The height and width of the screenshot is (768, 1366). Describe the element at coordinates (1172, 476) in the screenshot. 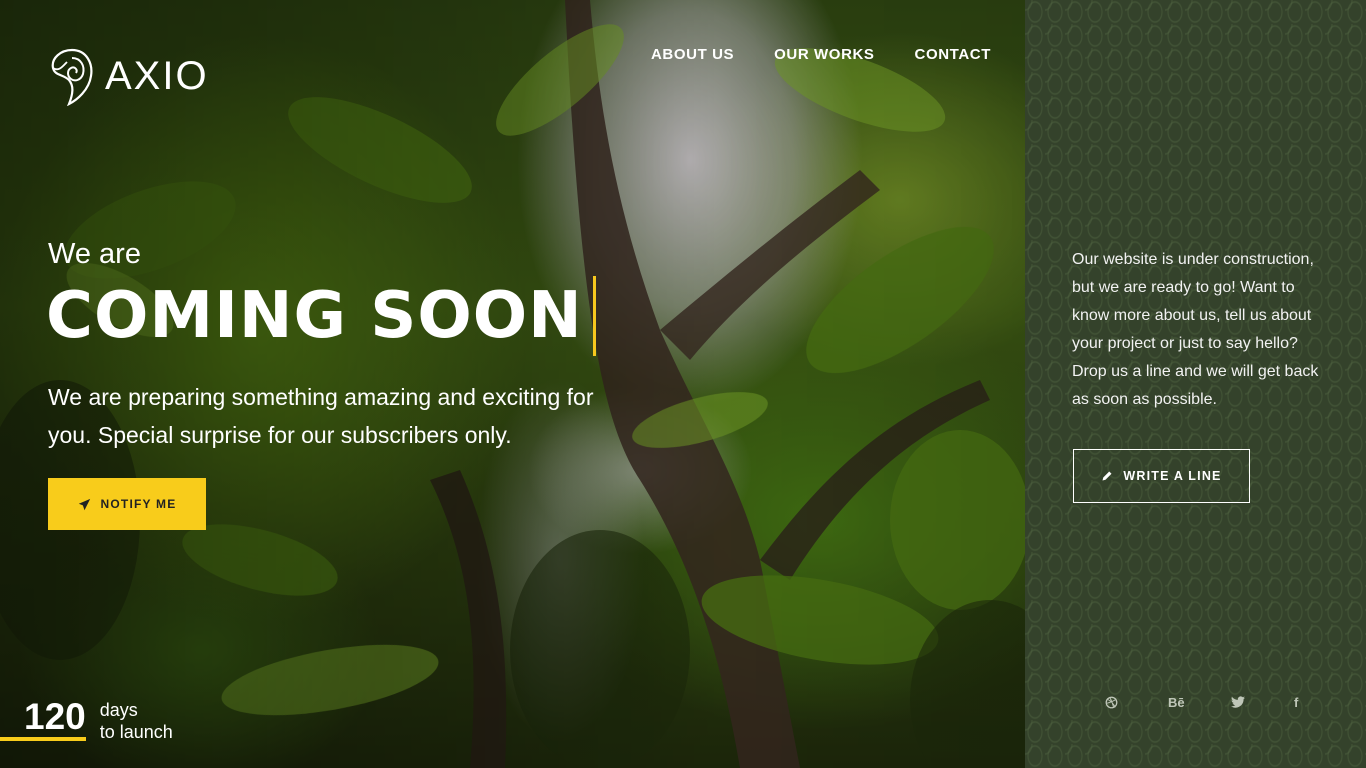

I see `write-a-line-label: WRITE A LINE` at that location.